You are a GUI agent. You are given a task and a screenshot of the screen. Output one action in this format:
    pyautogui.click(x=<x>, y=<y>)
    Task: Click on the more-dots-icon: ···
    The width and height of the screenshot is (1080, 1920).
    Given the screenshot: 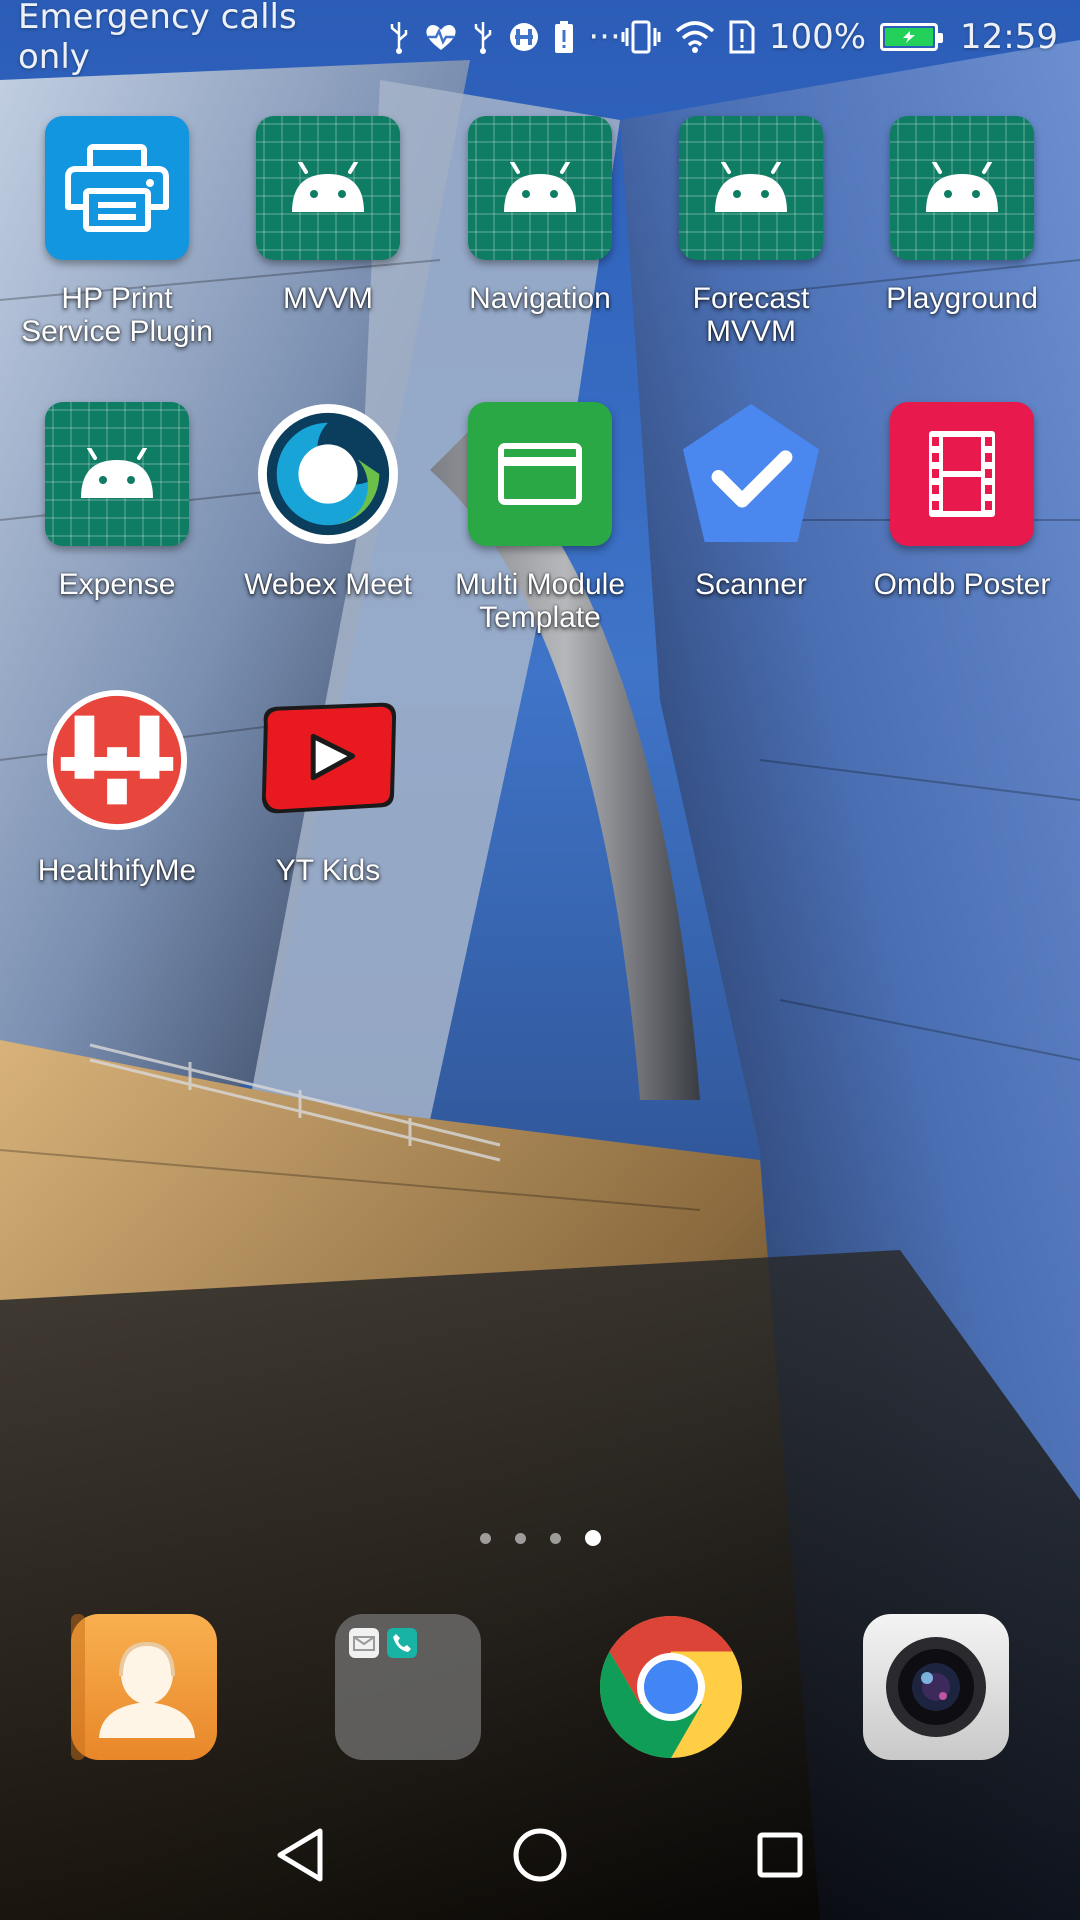 What is the action you would take?
    pyautogui.click(x=604, y=37)
    